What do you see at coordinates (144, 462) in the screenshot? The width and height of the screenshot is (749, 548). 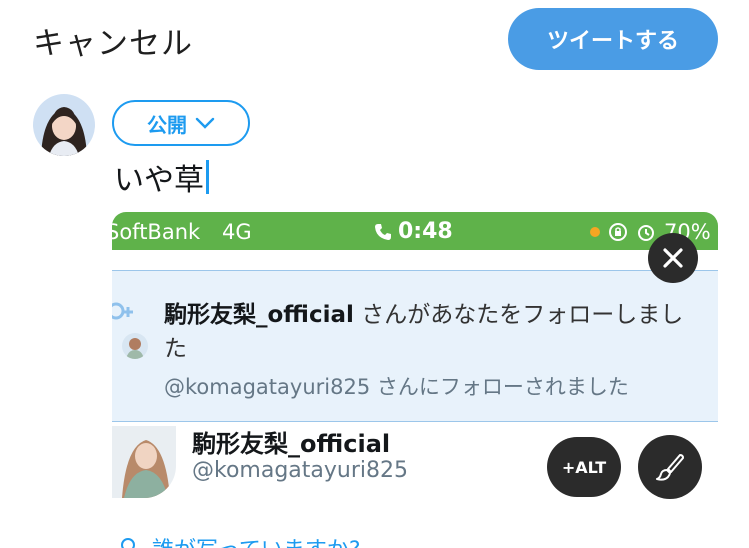 I see `user-card-avatar` at bounding box center [144, 462].